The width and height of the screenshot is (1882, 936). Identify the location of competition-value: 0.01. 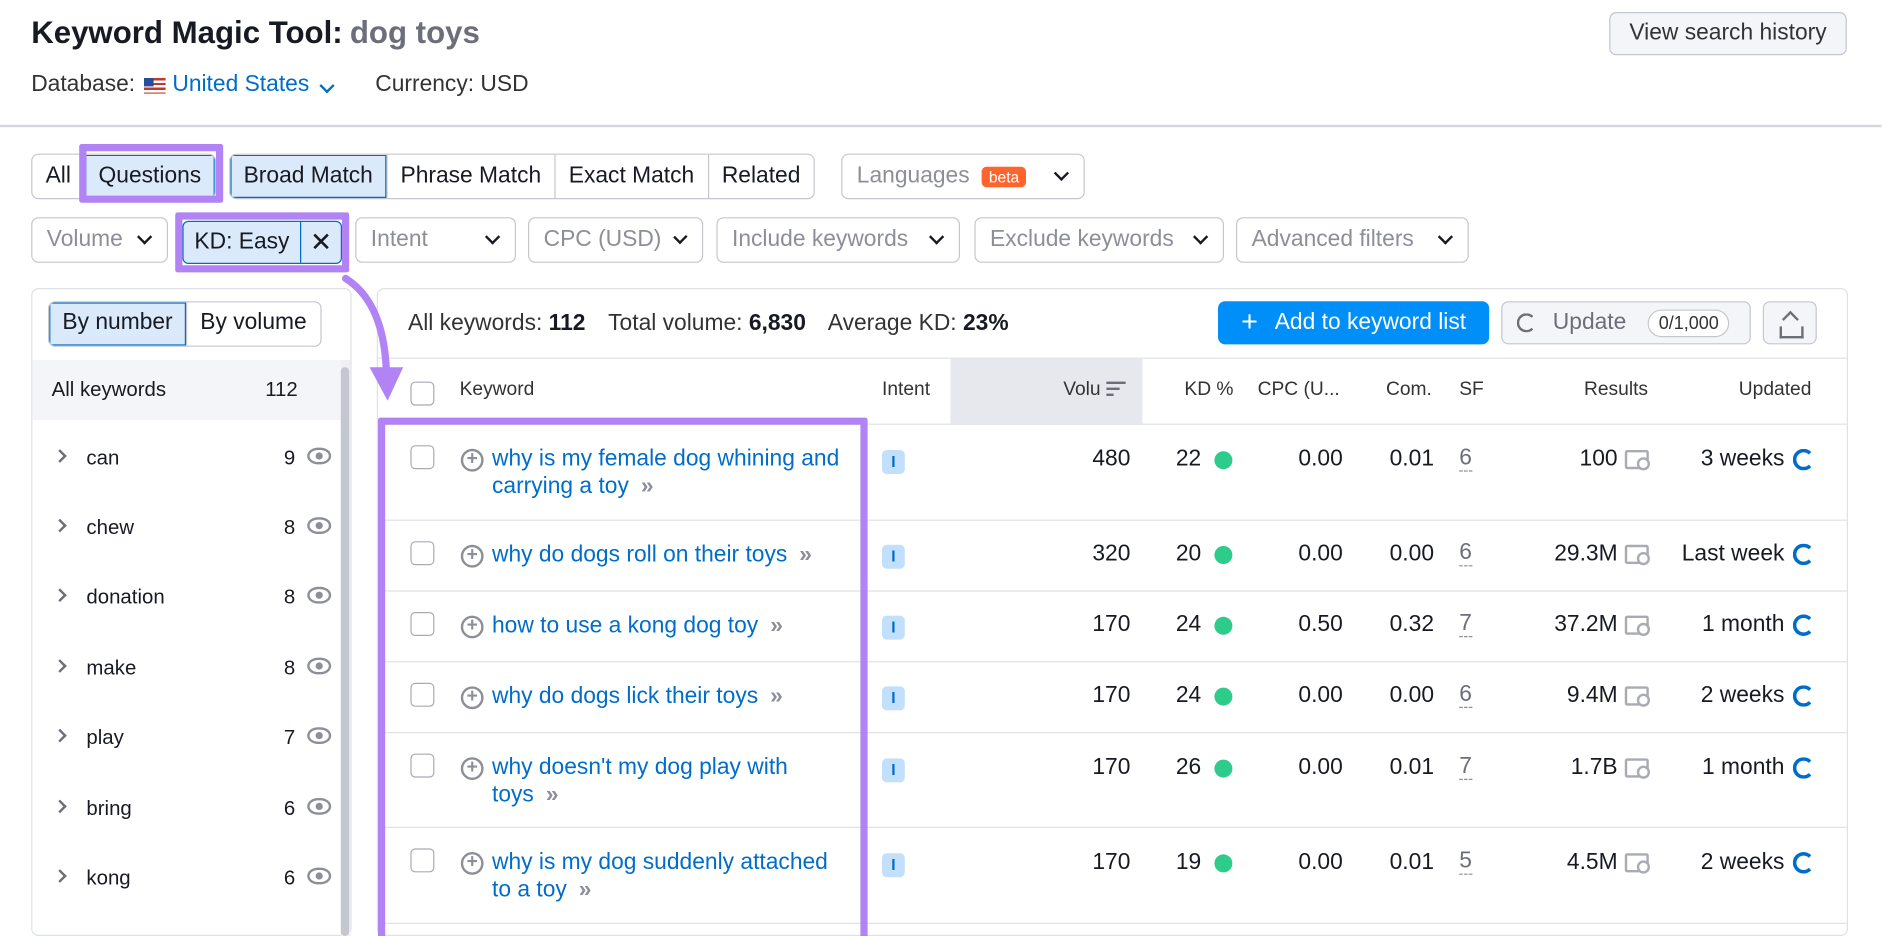
(1411, 862).